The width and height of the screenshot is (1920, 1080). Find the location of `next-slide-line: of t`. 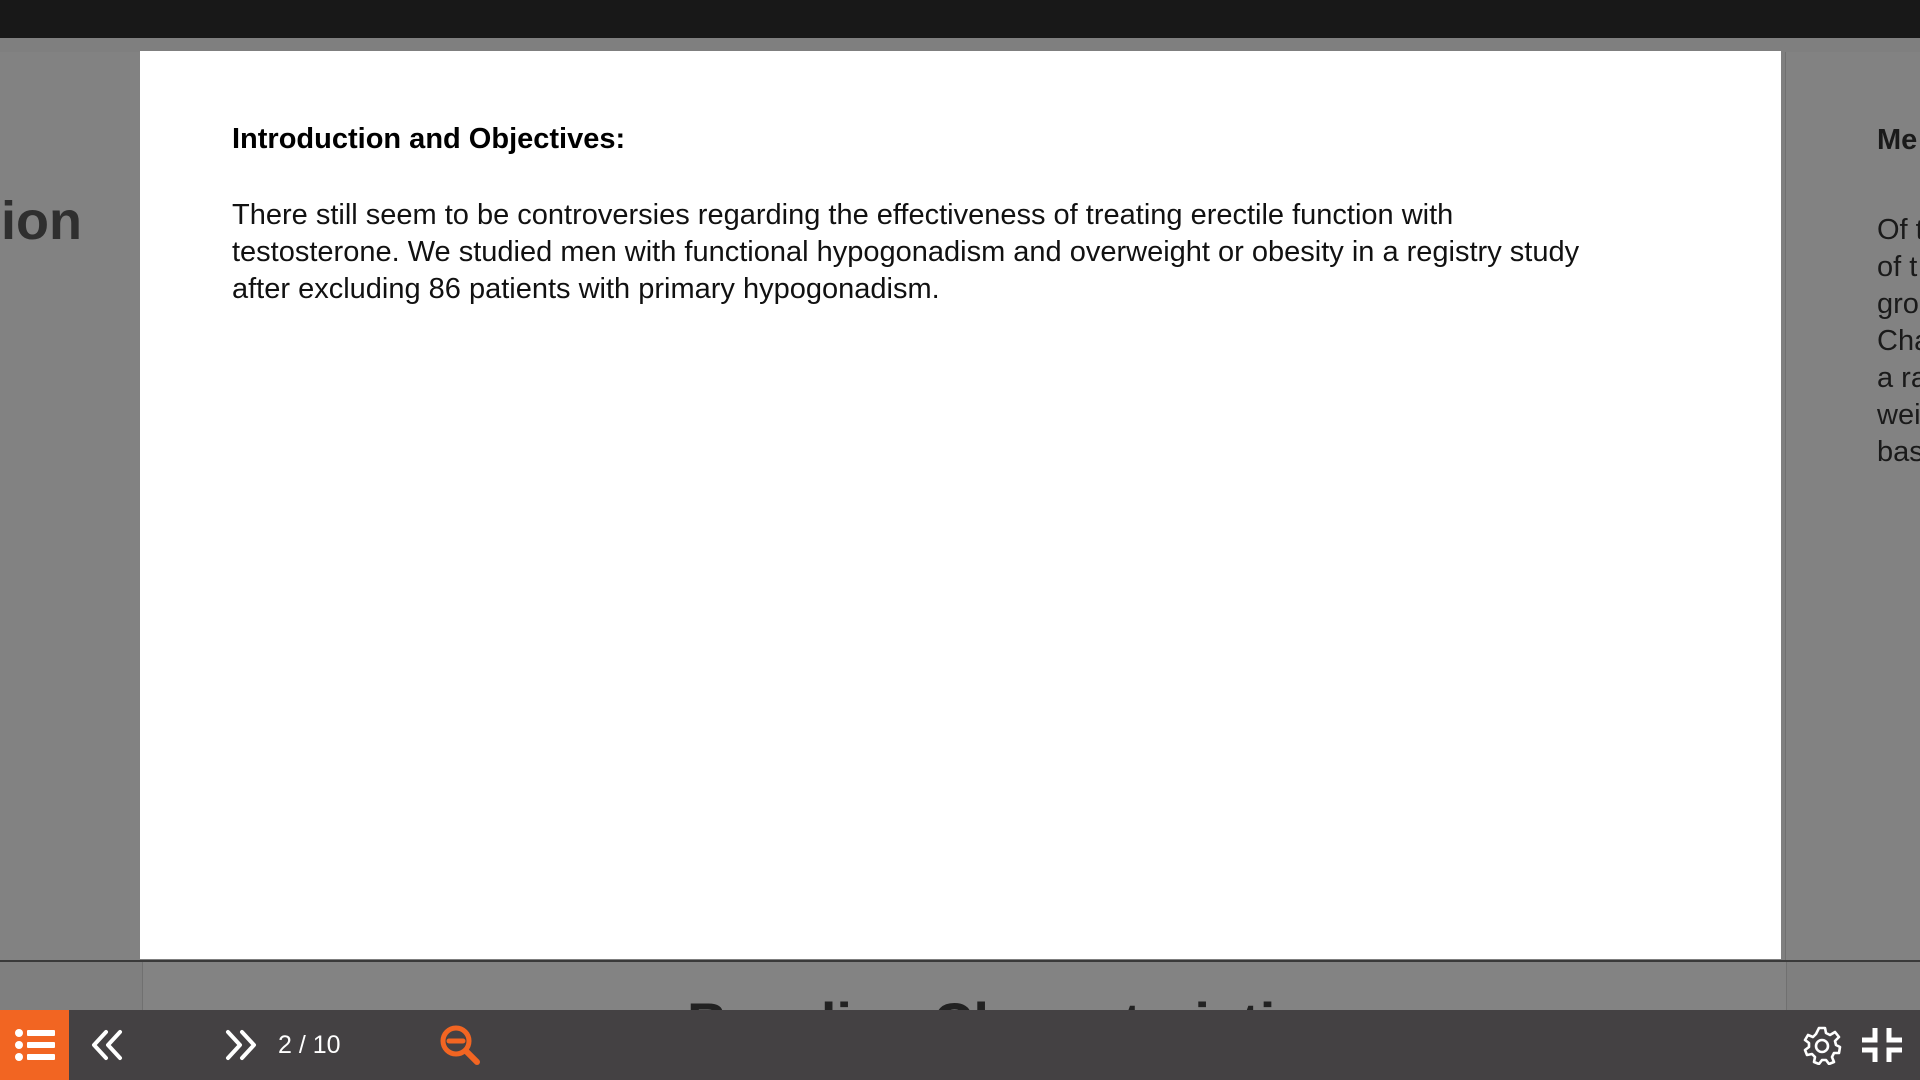

next-slide-line: of t is located at coordinates (1897, 267).